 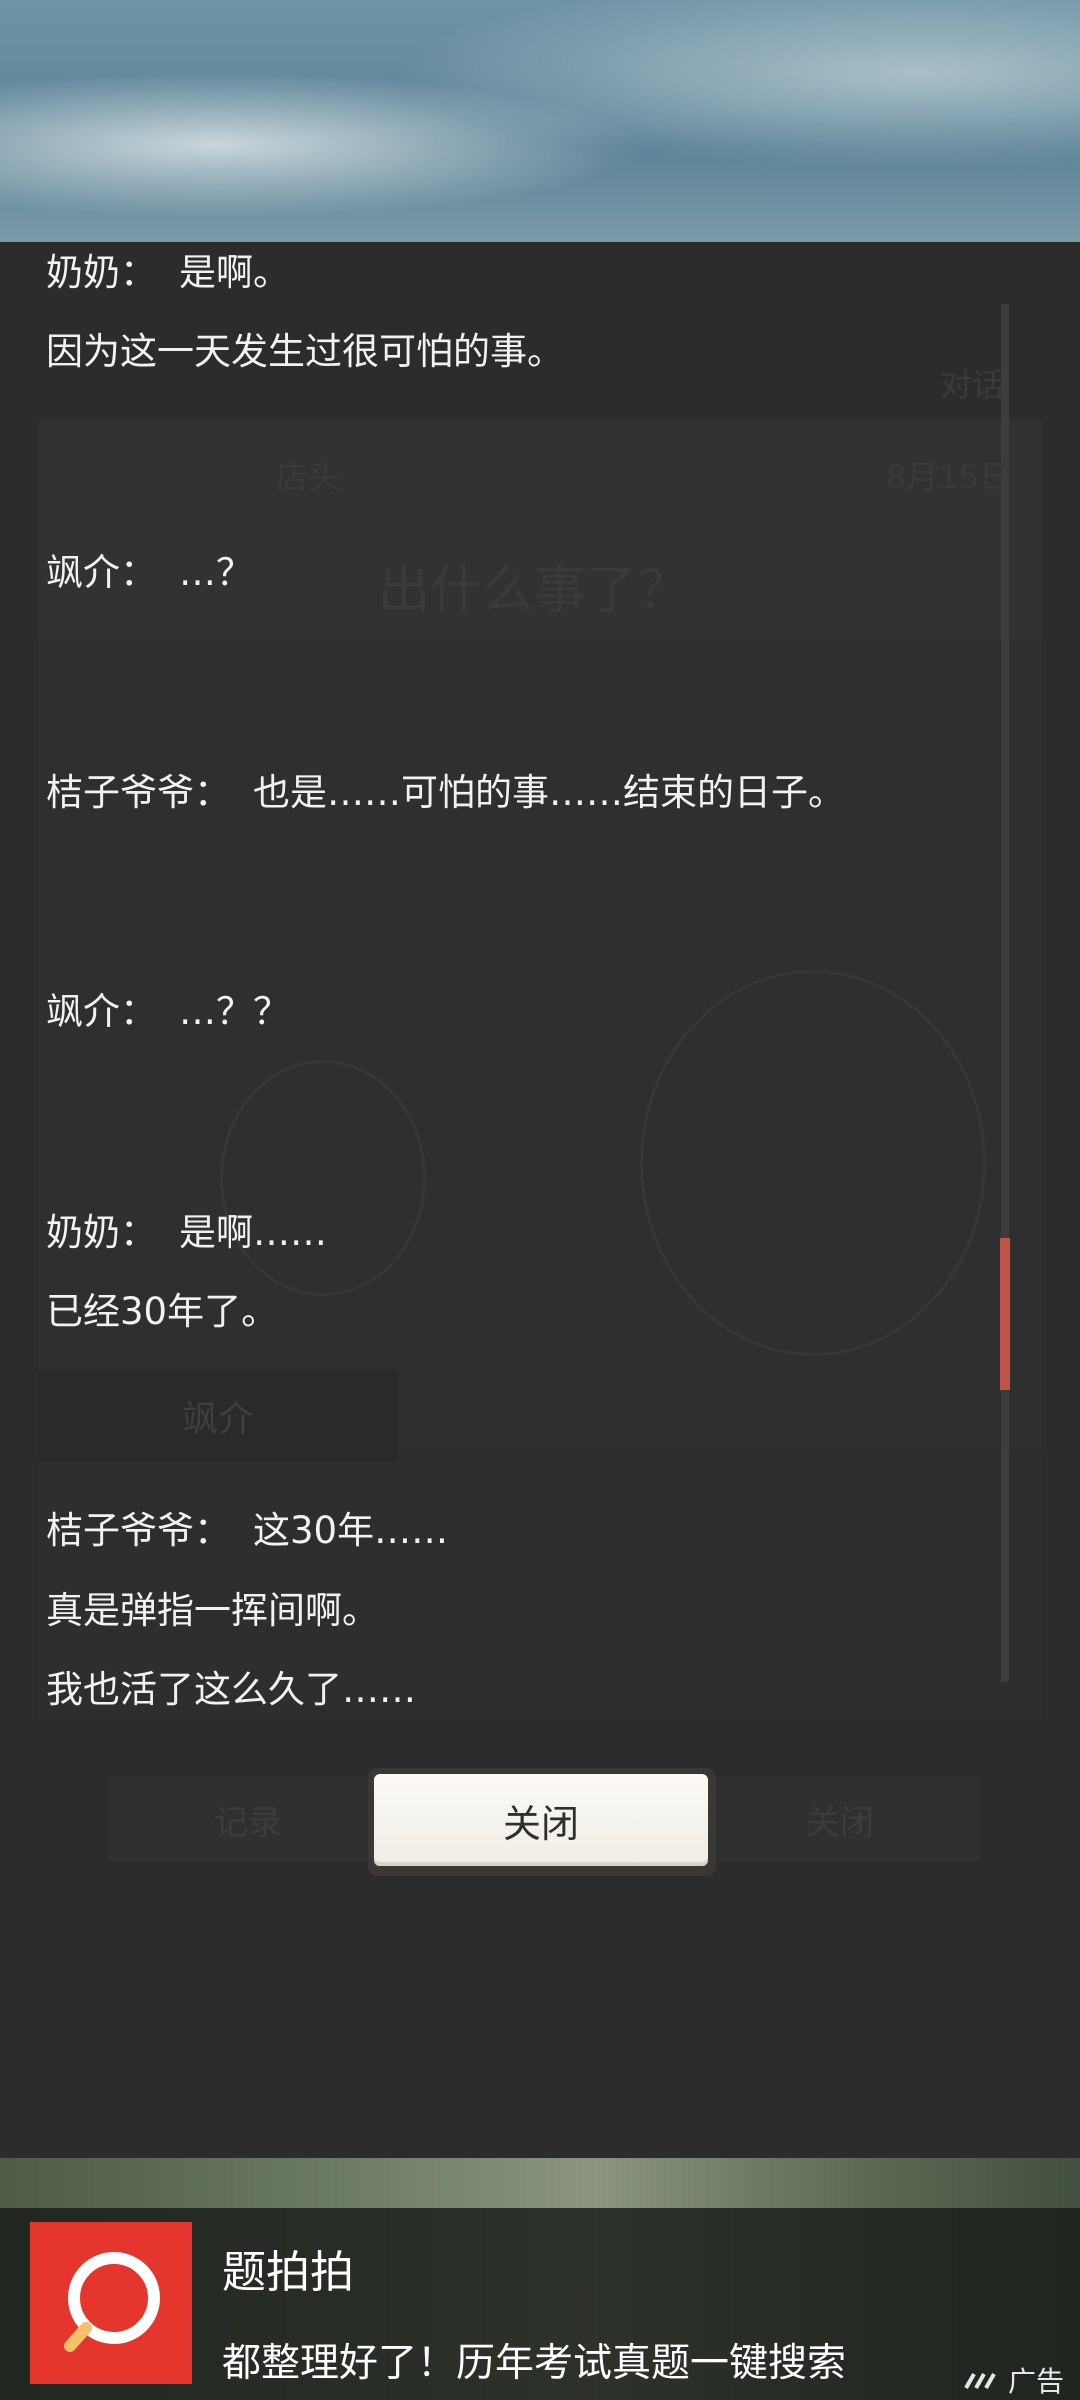 What do you see at coordinates (541, 1820) in the screenshot?
I see `close-button: 关闭` at bounding box center [541, 1820].